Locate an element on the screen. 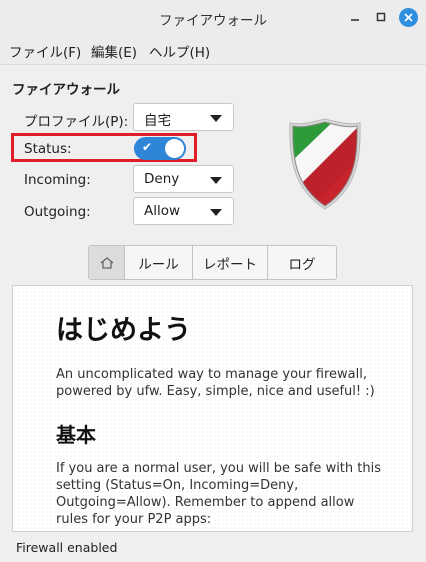 Image resolution: width=426 pixels, height=562 pixels. minimize-button is located at coordinates (355, 17).